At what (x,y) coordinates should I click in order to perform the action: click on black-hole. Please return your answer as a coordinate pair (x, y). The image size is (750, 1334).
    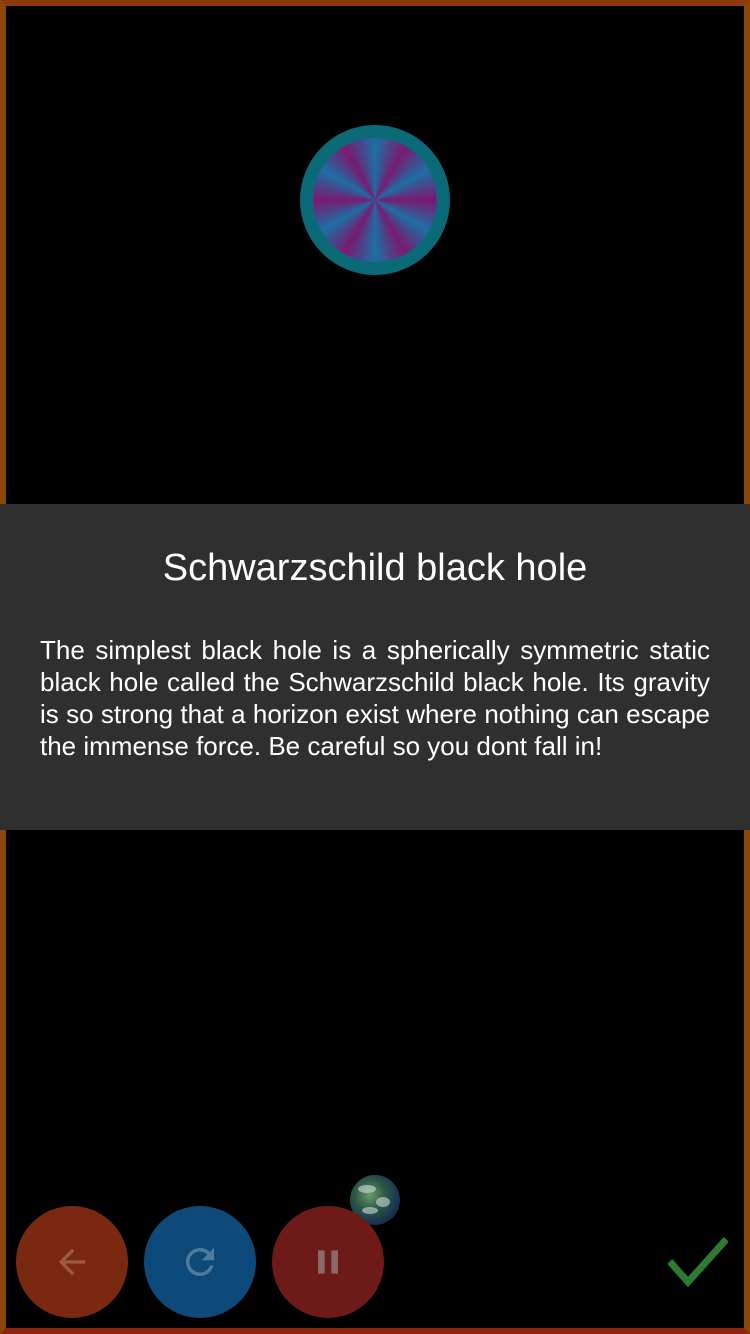
    Looking at the image, I should click on (375, 200).